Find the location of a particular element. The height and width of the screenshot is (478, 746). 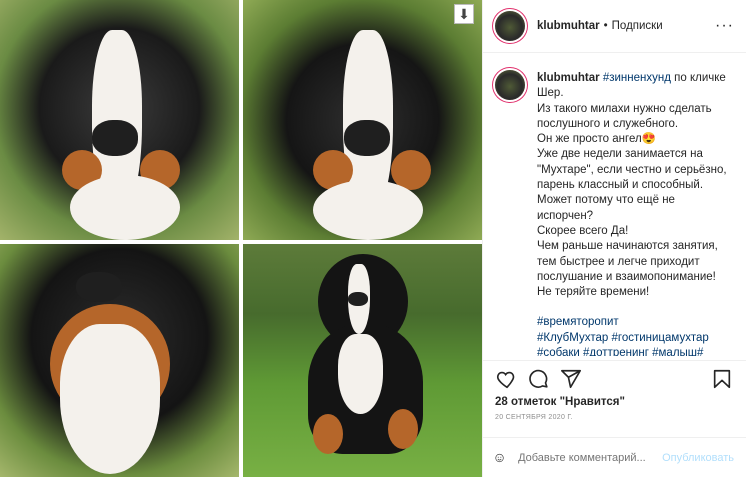

likes-number: 28 отметок is located at coordinates (525, 402).